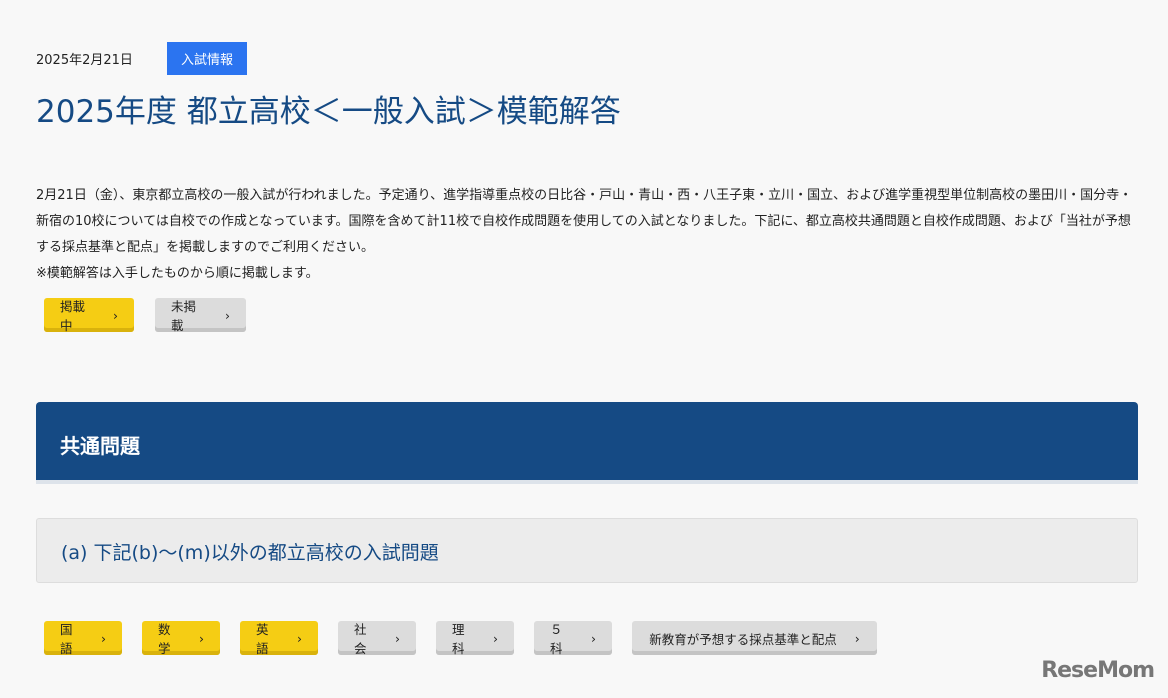 This screenshot has height=698, width=1168. I want to click on subject-label: 新教育が予想する採点基準と配点, so click(743, 639).